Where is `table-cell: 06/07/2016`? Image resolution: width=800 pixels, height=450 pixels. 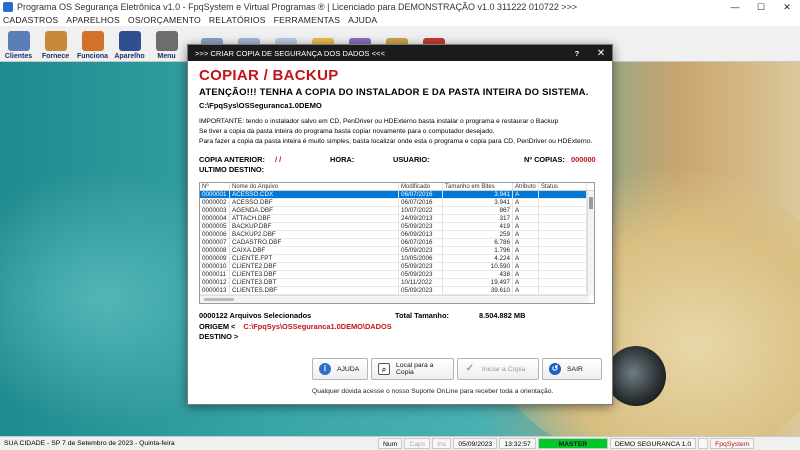 table-cell: 06/07/2016 is located at coordinates (421, 242).